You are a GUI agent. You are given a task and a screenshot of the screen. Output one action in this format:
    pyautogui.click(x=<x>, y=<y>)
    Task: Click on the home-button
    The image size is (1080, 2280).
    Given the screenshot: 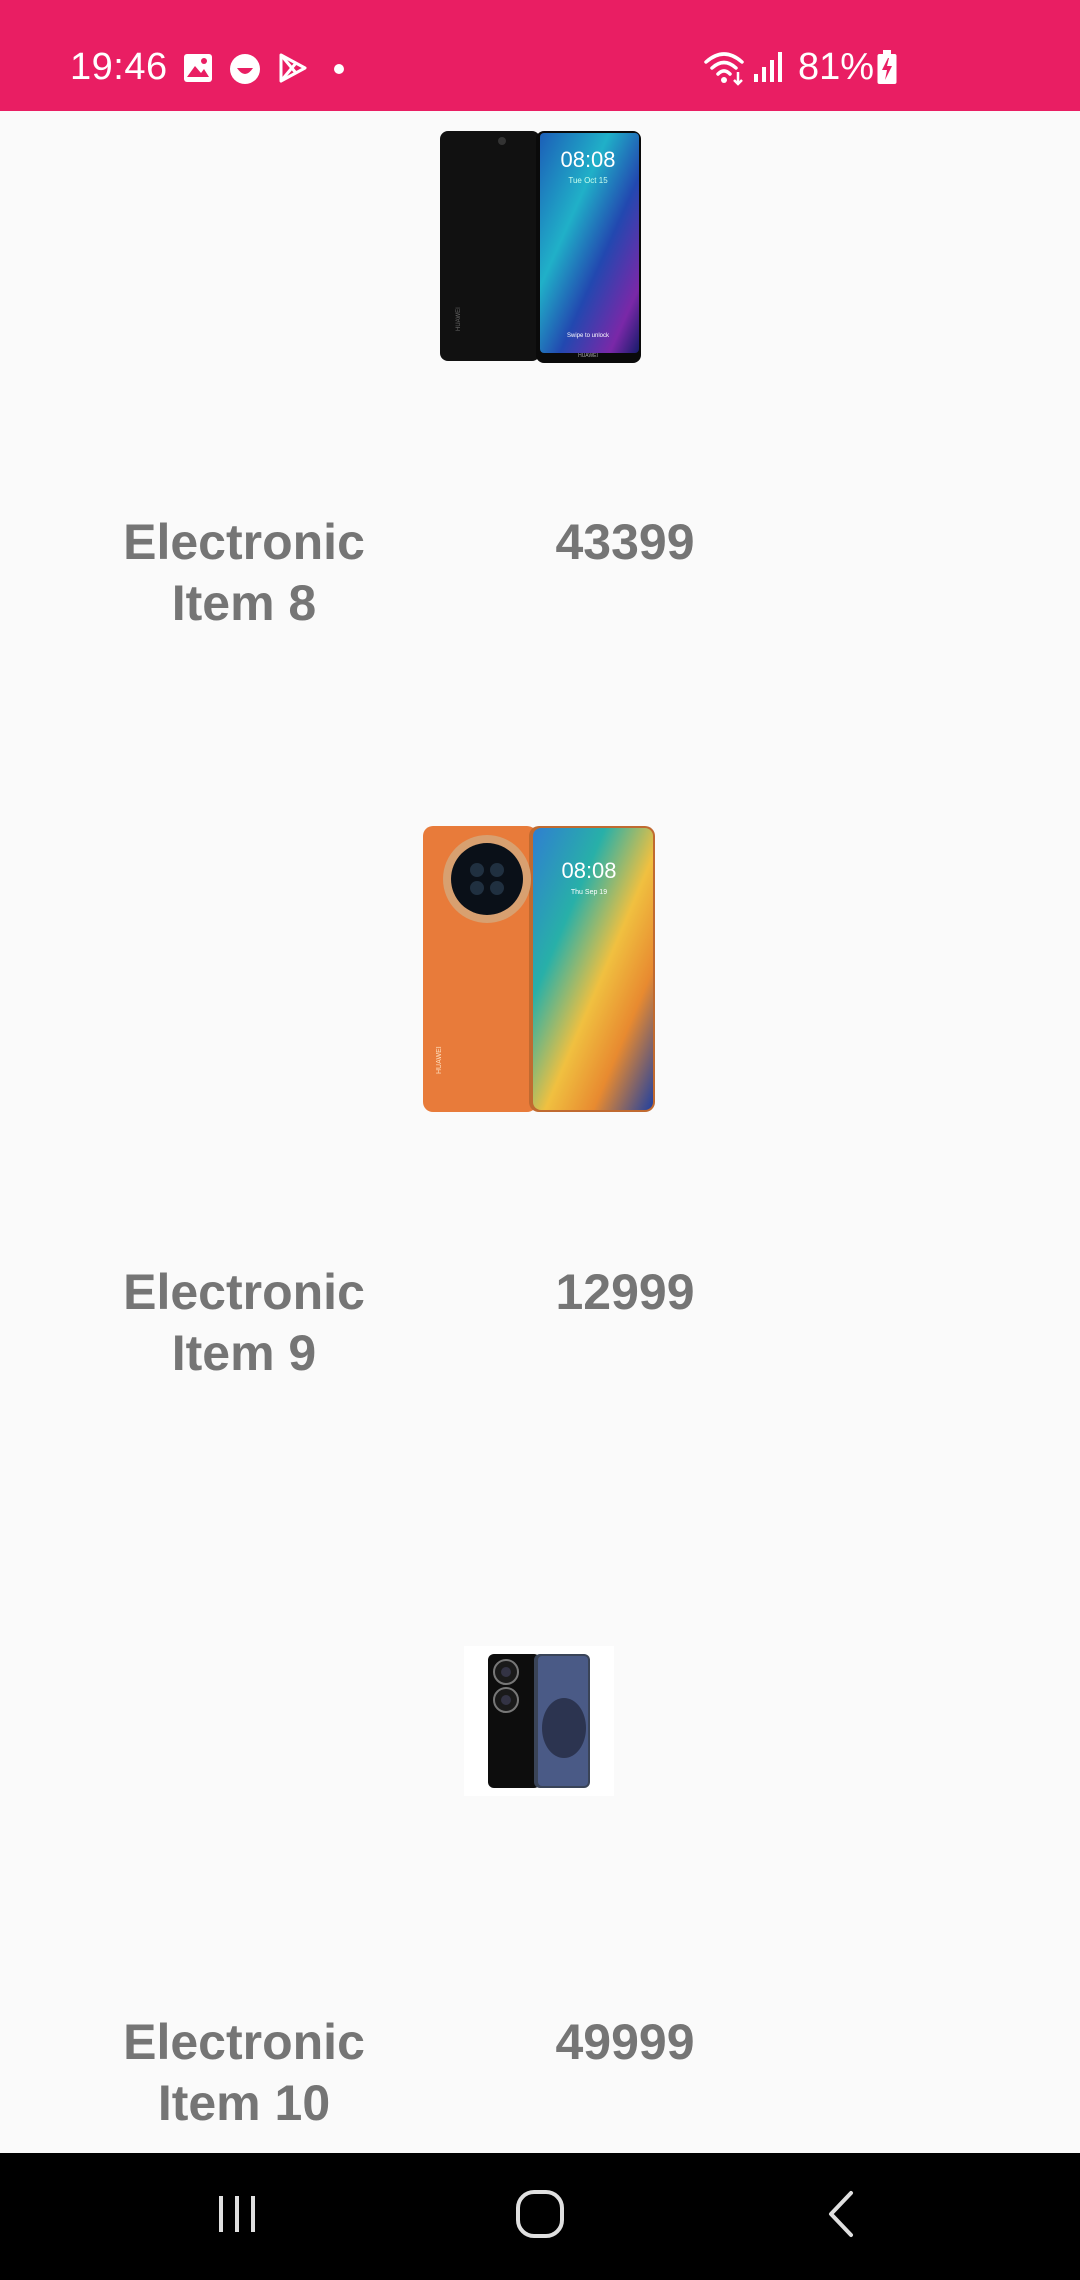 What is the action you would take?
    pyautogui.click(x=540, y=2216)
    